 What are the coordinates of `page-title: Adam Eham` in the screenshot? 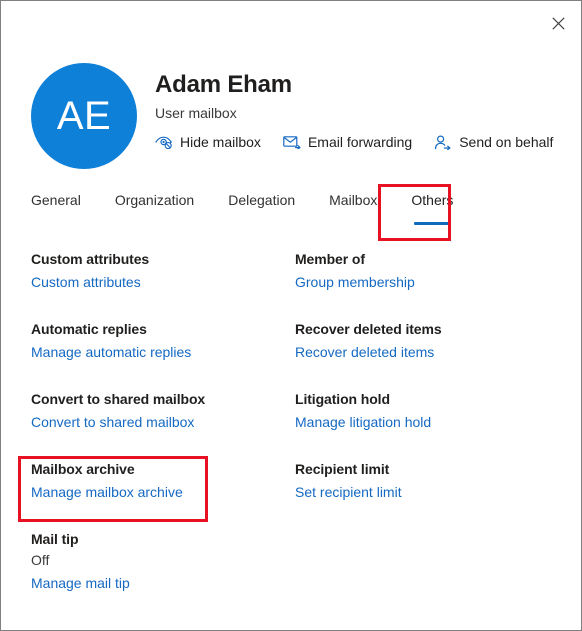 It's located at (223, 84).